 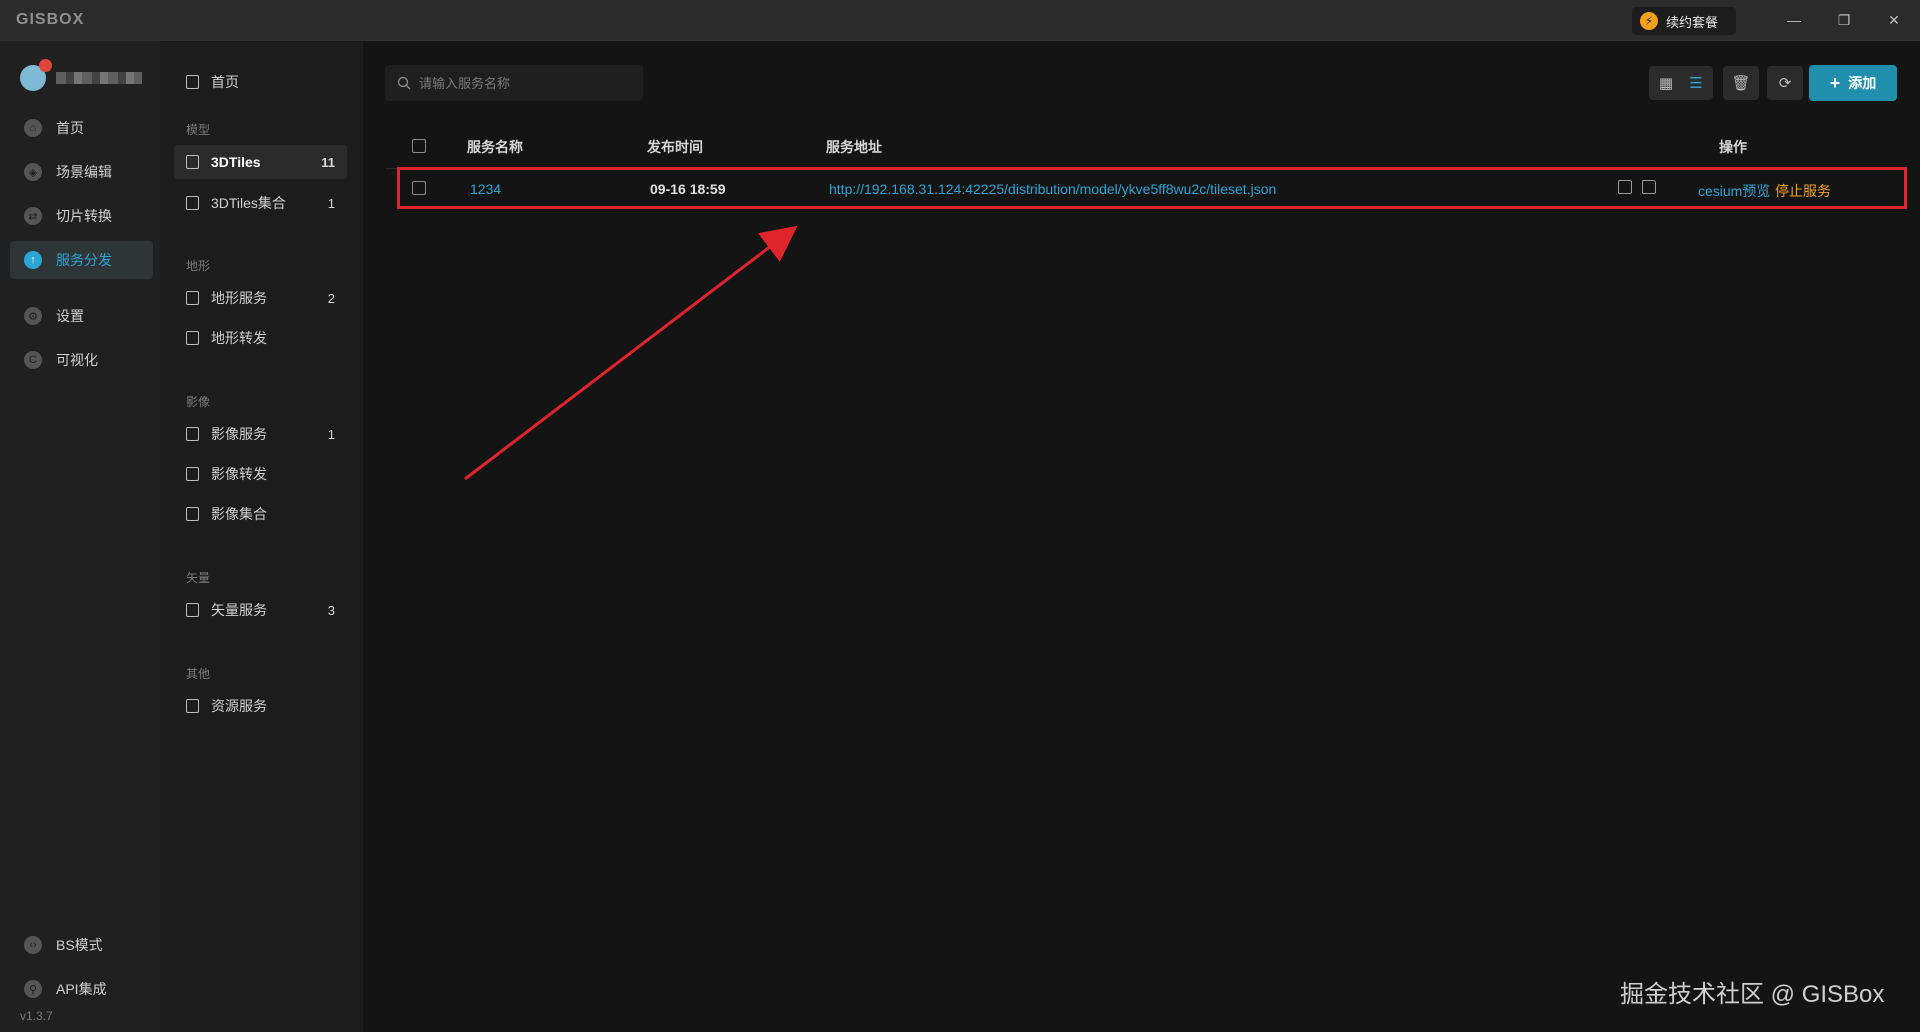 I want to click on nav-item-service-distribution: ↑ 服务分发, so click(x=81, y=260).